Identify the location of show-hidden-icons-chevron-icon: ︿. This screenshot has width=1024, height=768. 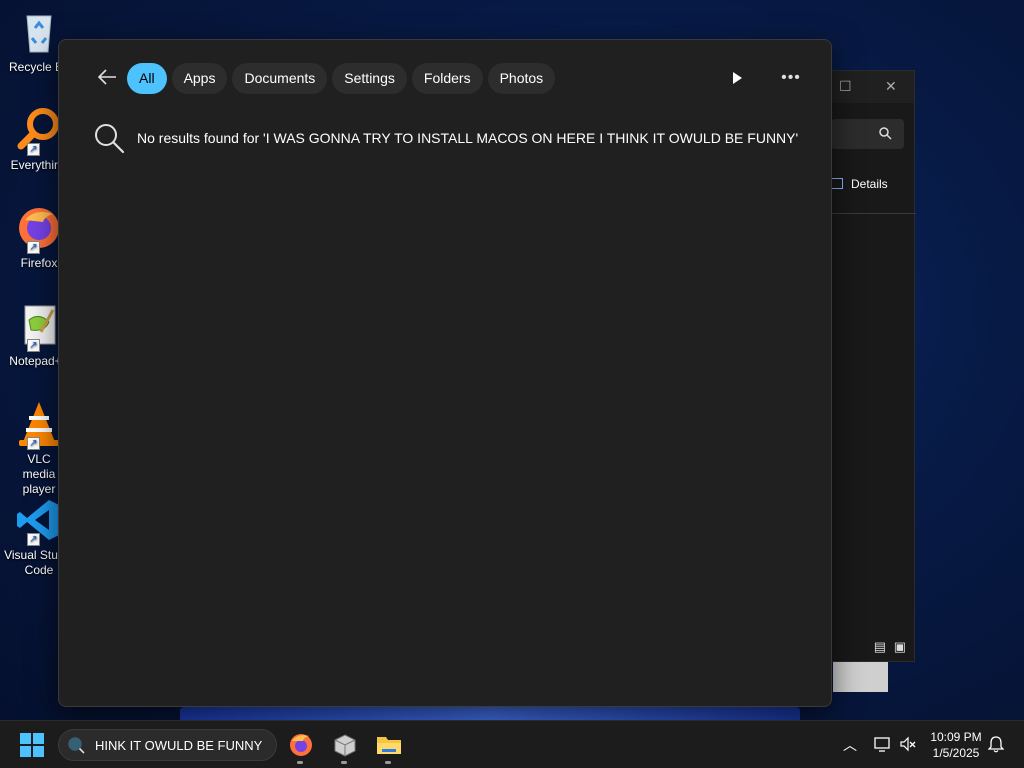
(850, 745).